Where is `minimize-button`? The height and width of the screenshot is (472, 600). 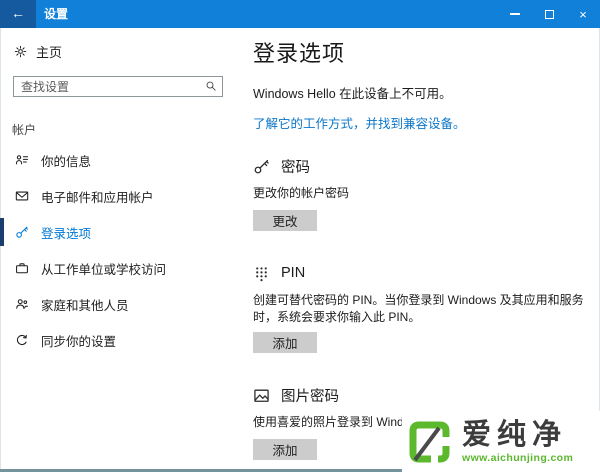
minimize-button is located at coordinates (515, 14).